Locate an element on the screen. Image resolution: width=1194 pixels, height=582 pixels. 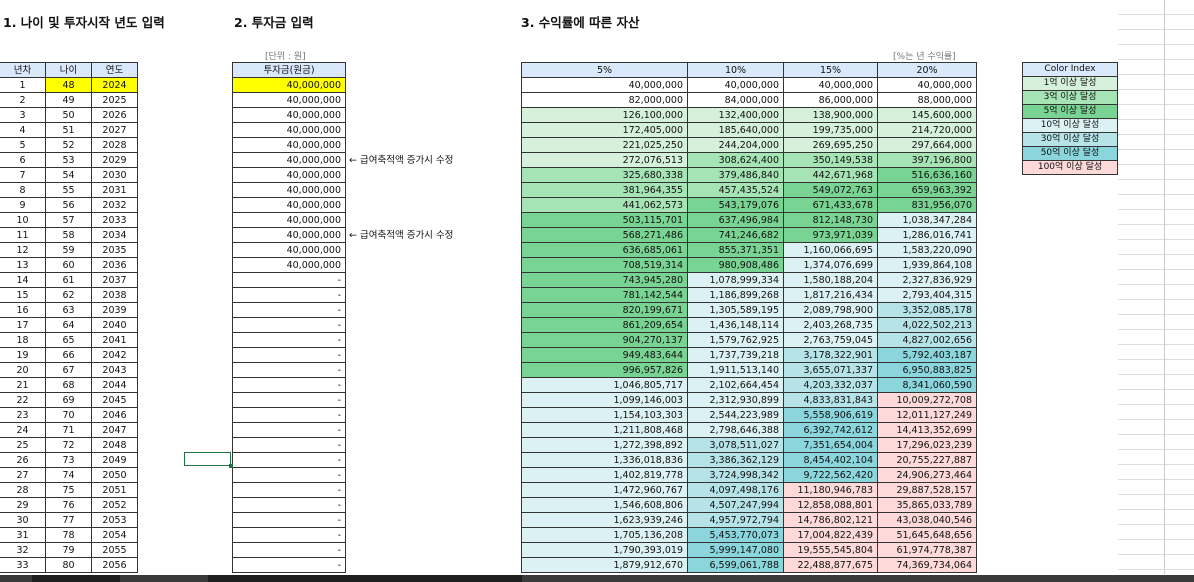
year-cell: 2024 is located at coordinates (114, 85).